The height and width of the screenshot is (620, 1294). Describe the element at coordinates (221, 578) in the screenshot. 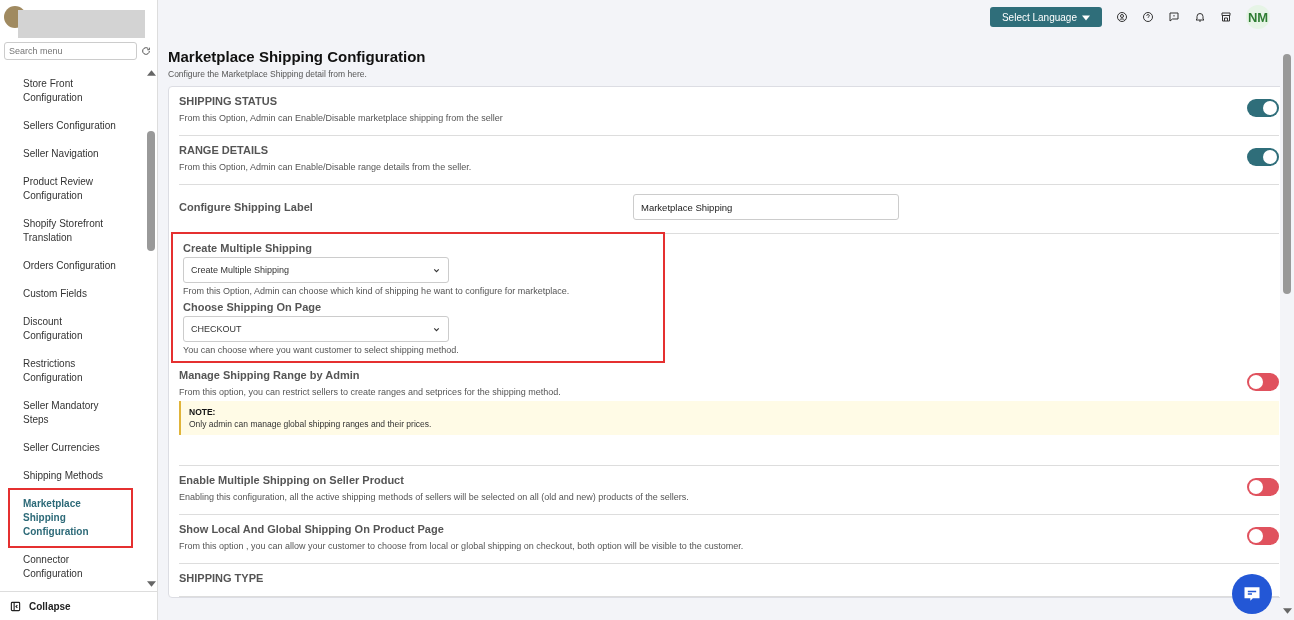

I see `section-title: SHIPPING TYPE` at that location.